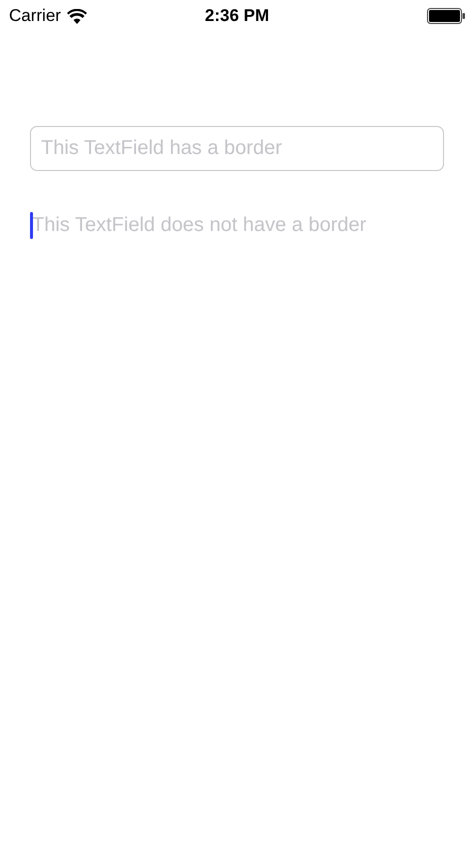 The width and height of the screenshot is (474, 841). Describe the element at coordinates (237, 225) in the screenshot. I see `text-field: This TextField does not have a border` at that location.